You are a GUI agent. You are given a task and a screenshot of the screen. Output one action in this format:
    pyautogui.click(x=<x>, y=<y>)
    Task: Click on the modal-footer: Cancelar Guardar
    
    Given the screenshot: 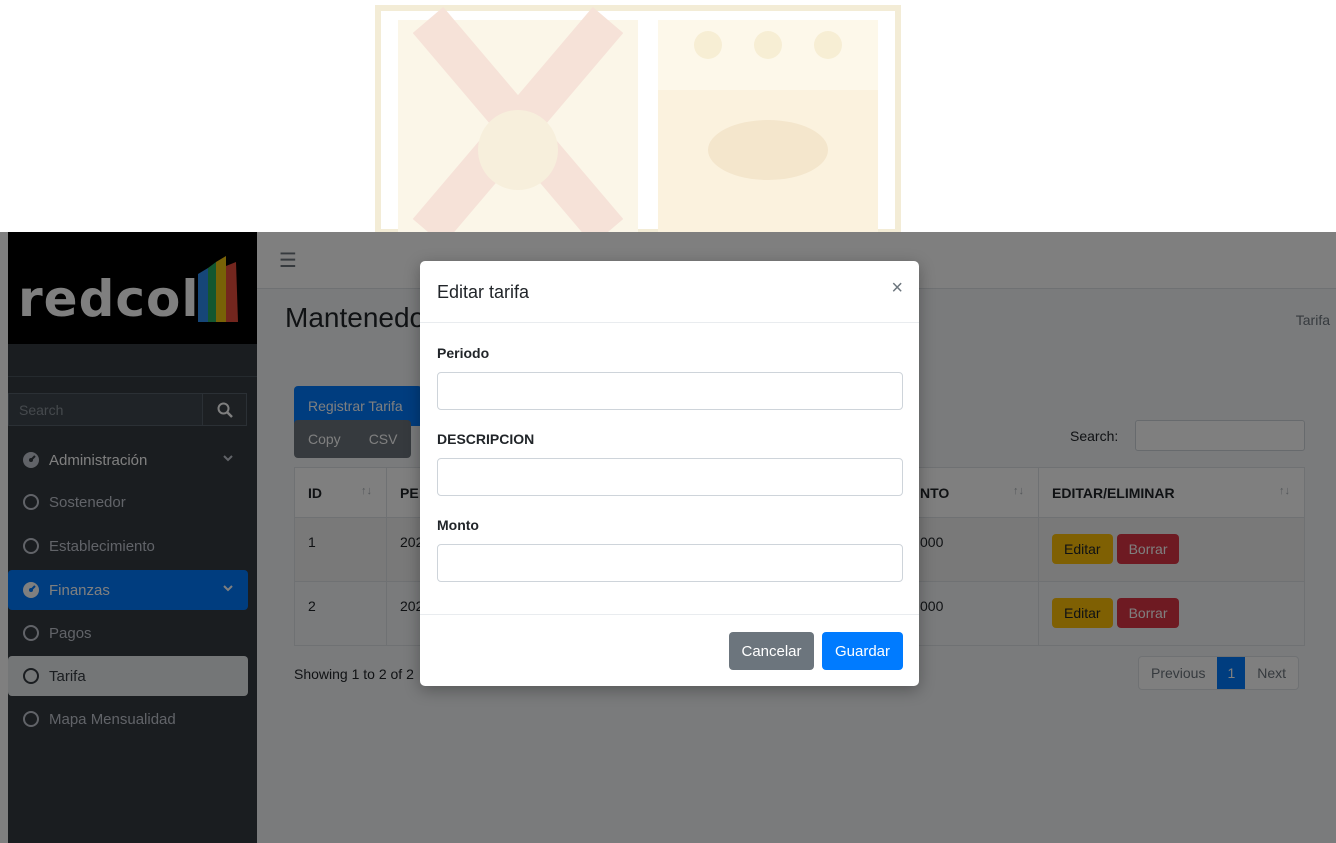 What is the action you would take?
    pyautogui.click(x=669, y=650)
    